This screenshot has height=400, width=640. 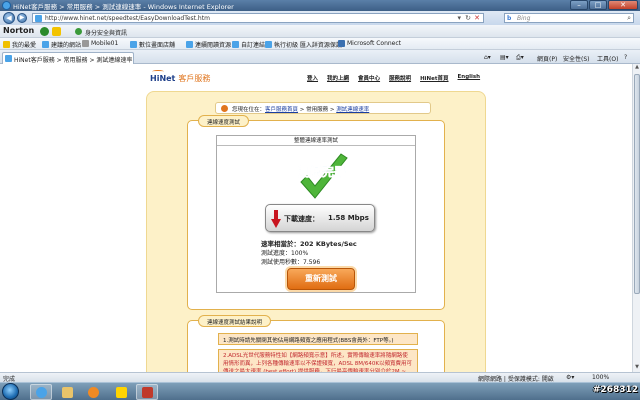 What do you see at coordinates (22, 18) in the screenshot?
I see `forward-button: ▶` at bounding box center [22, 18].